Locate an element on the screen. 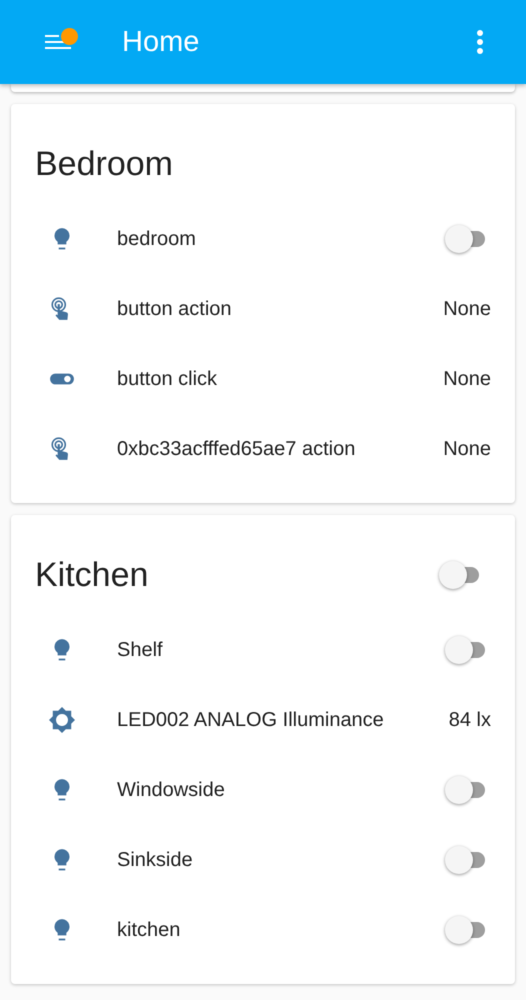  card-title: Bedroom is located at coordinates (104, 164).